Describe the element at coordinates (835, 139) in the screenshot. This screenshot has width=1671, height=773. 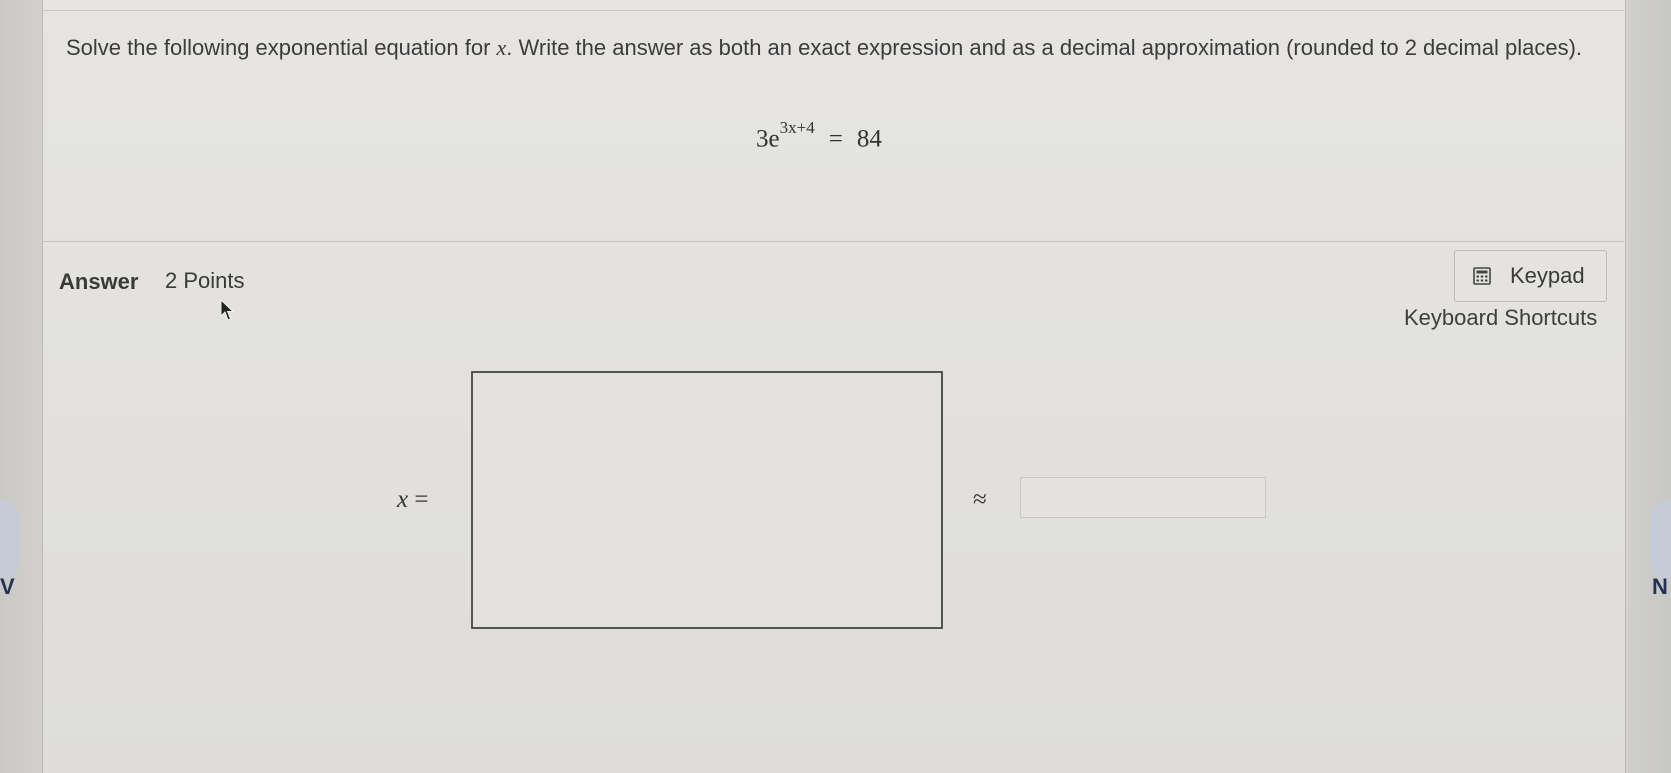
I see `equation-equals: =` at that location.